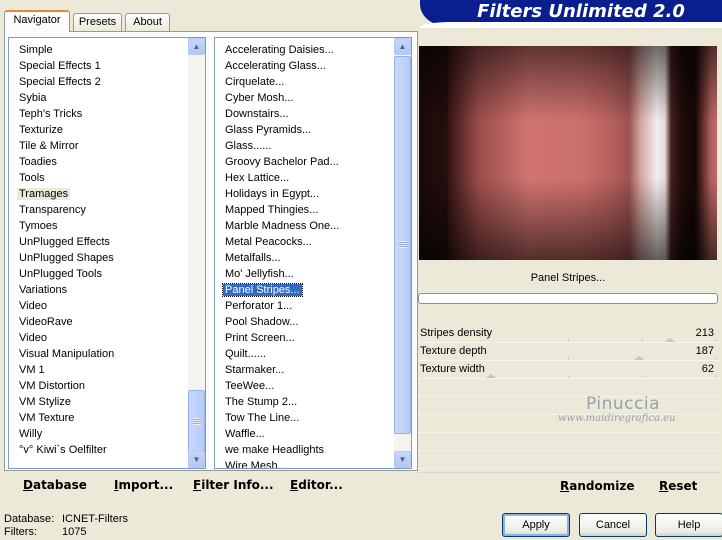  What do you see at coordinates (47, 418) in the screenshot?
I see `list-item-label: VM Texture` at bounding box center [47, 418].